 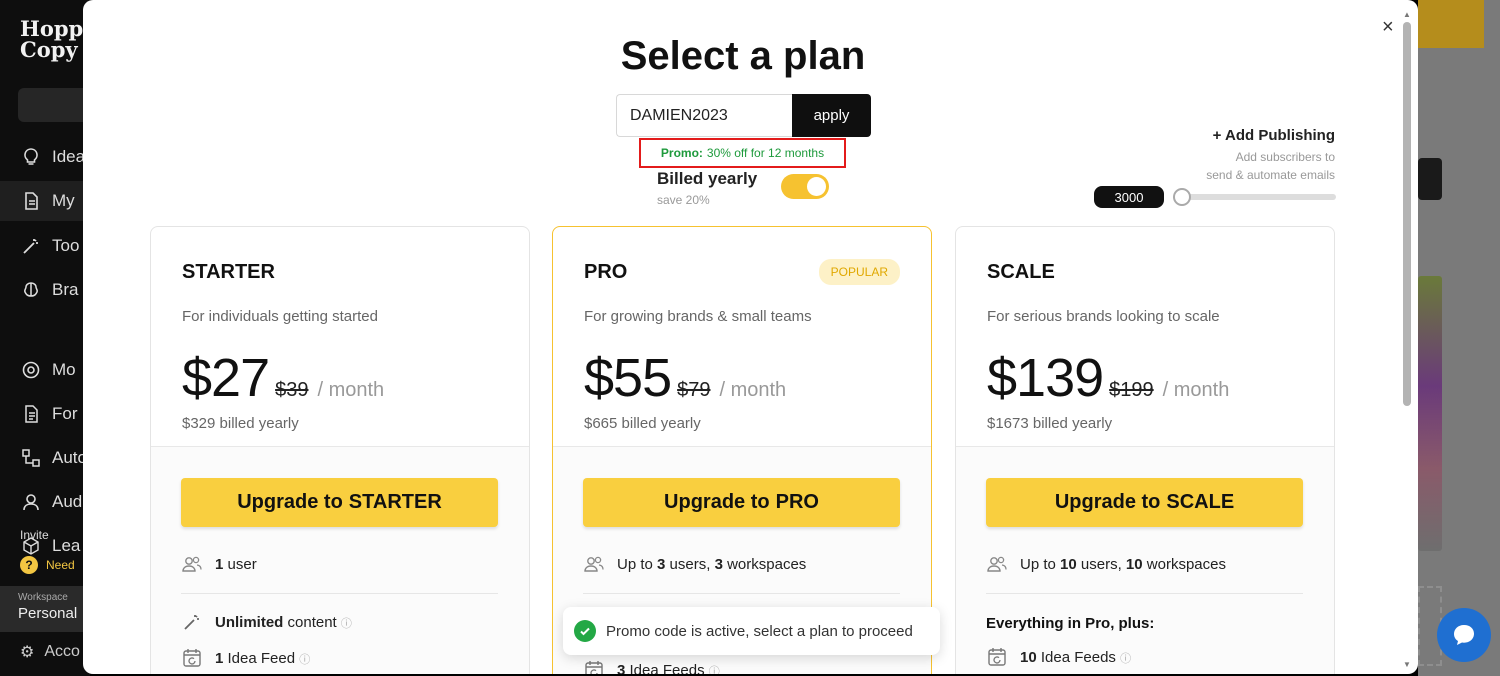 What do you see at coordinates (1045, 378) in the screenshot?
I see `plan-price: $139` at bounding box center [1045, 378].